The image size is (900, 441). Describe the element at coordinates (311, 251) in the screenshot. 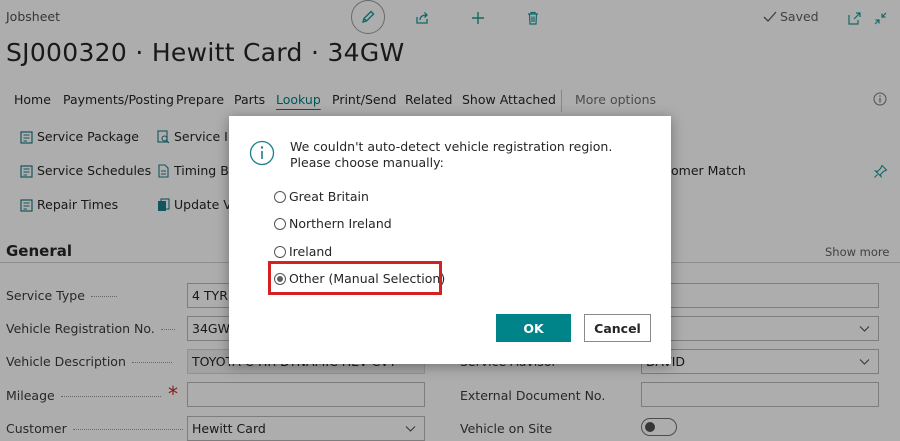

I see `option-ireland-label: Ireland` at that location.